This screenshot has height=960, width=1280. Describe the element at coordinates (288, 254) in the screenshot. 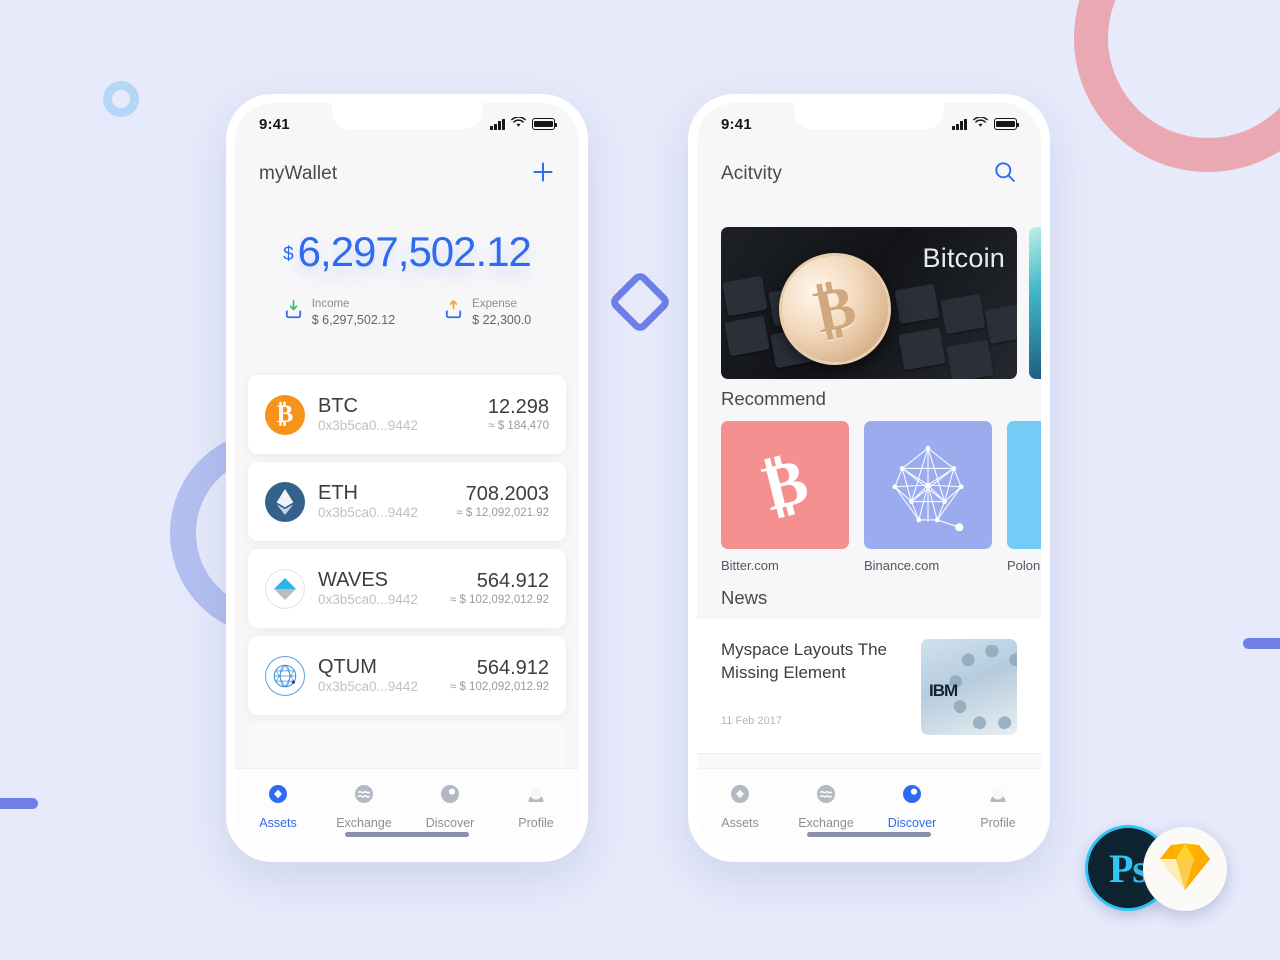

I see `balance-currency: $` at that location.